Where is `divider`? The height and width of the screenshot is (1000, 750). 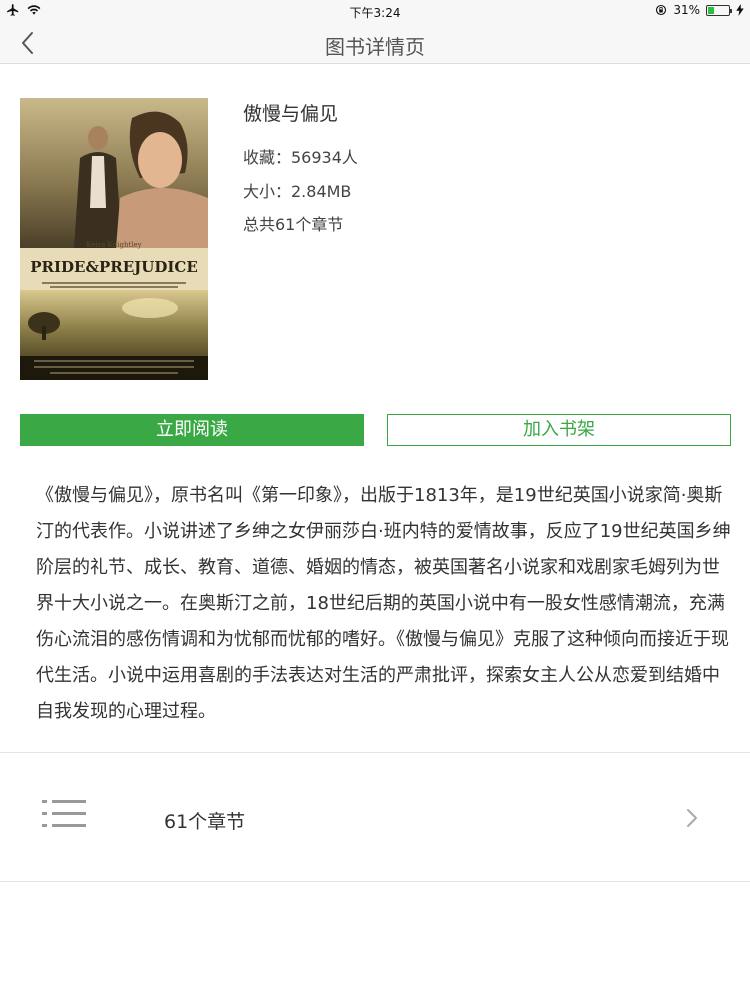 divider is located at coordinates (375, 881).